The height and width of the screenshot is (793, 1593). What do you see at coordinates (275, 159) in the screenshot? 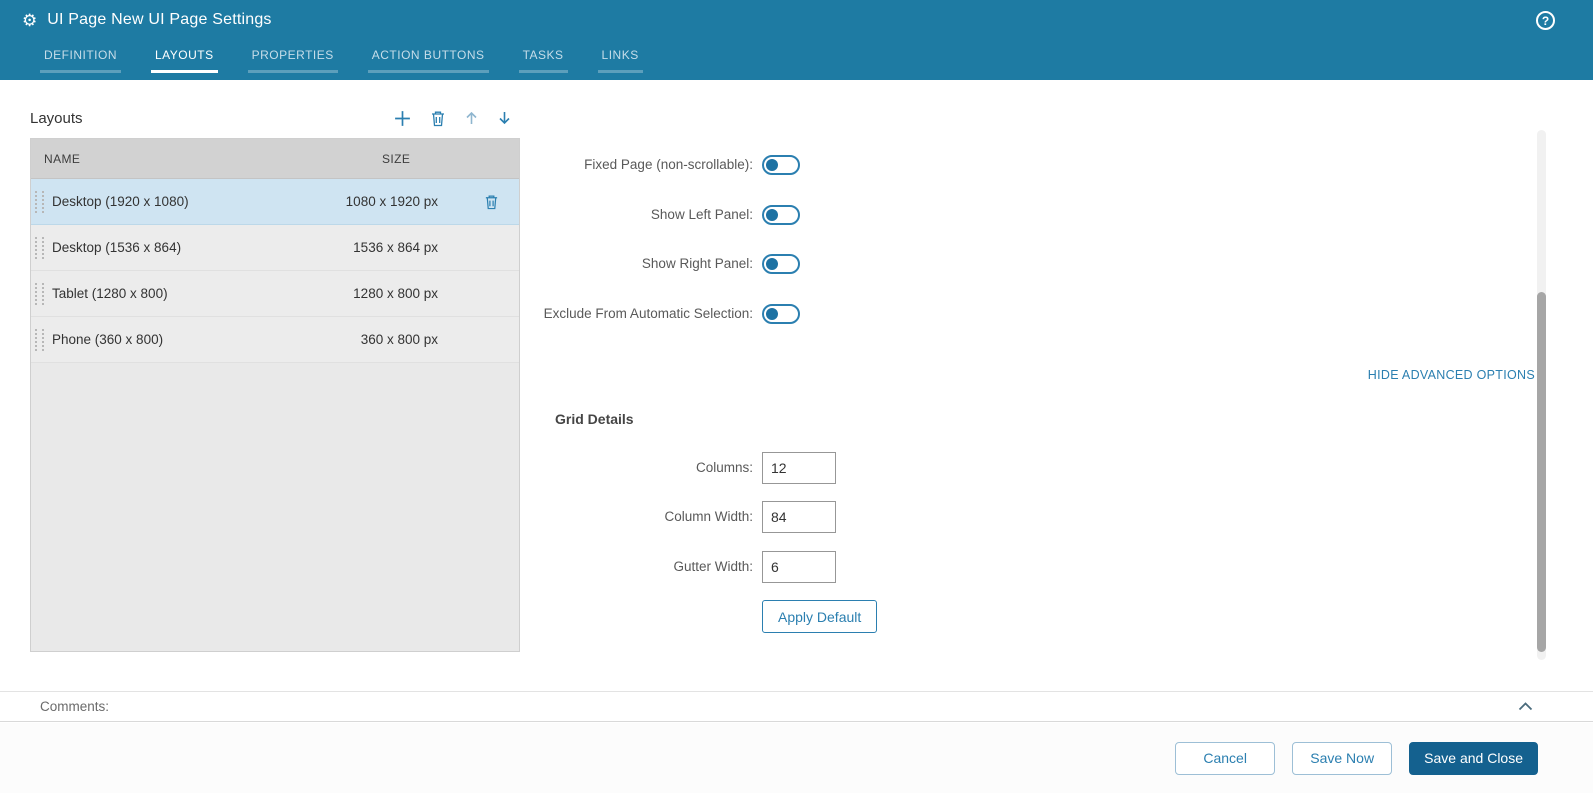
I see `layouts-table-header: NAME SIZE` at bounding box center [275, 159].